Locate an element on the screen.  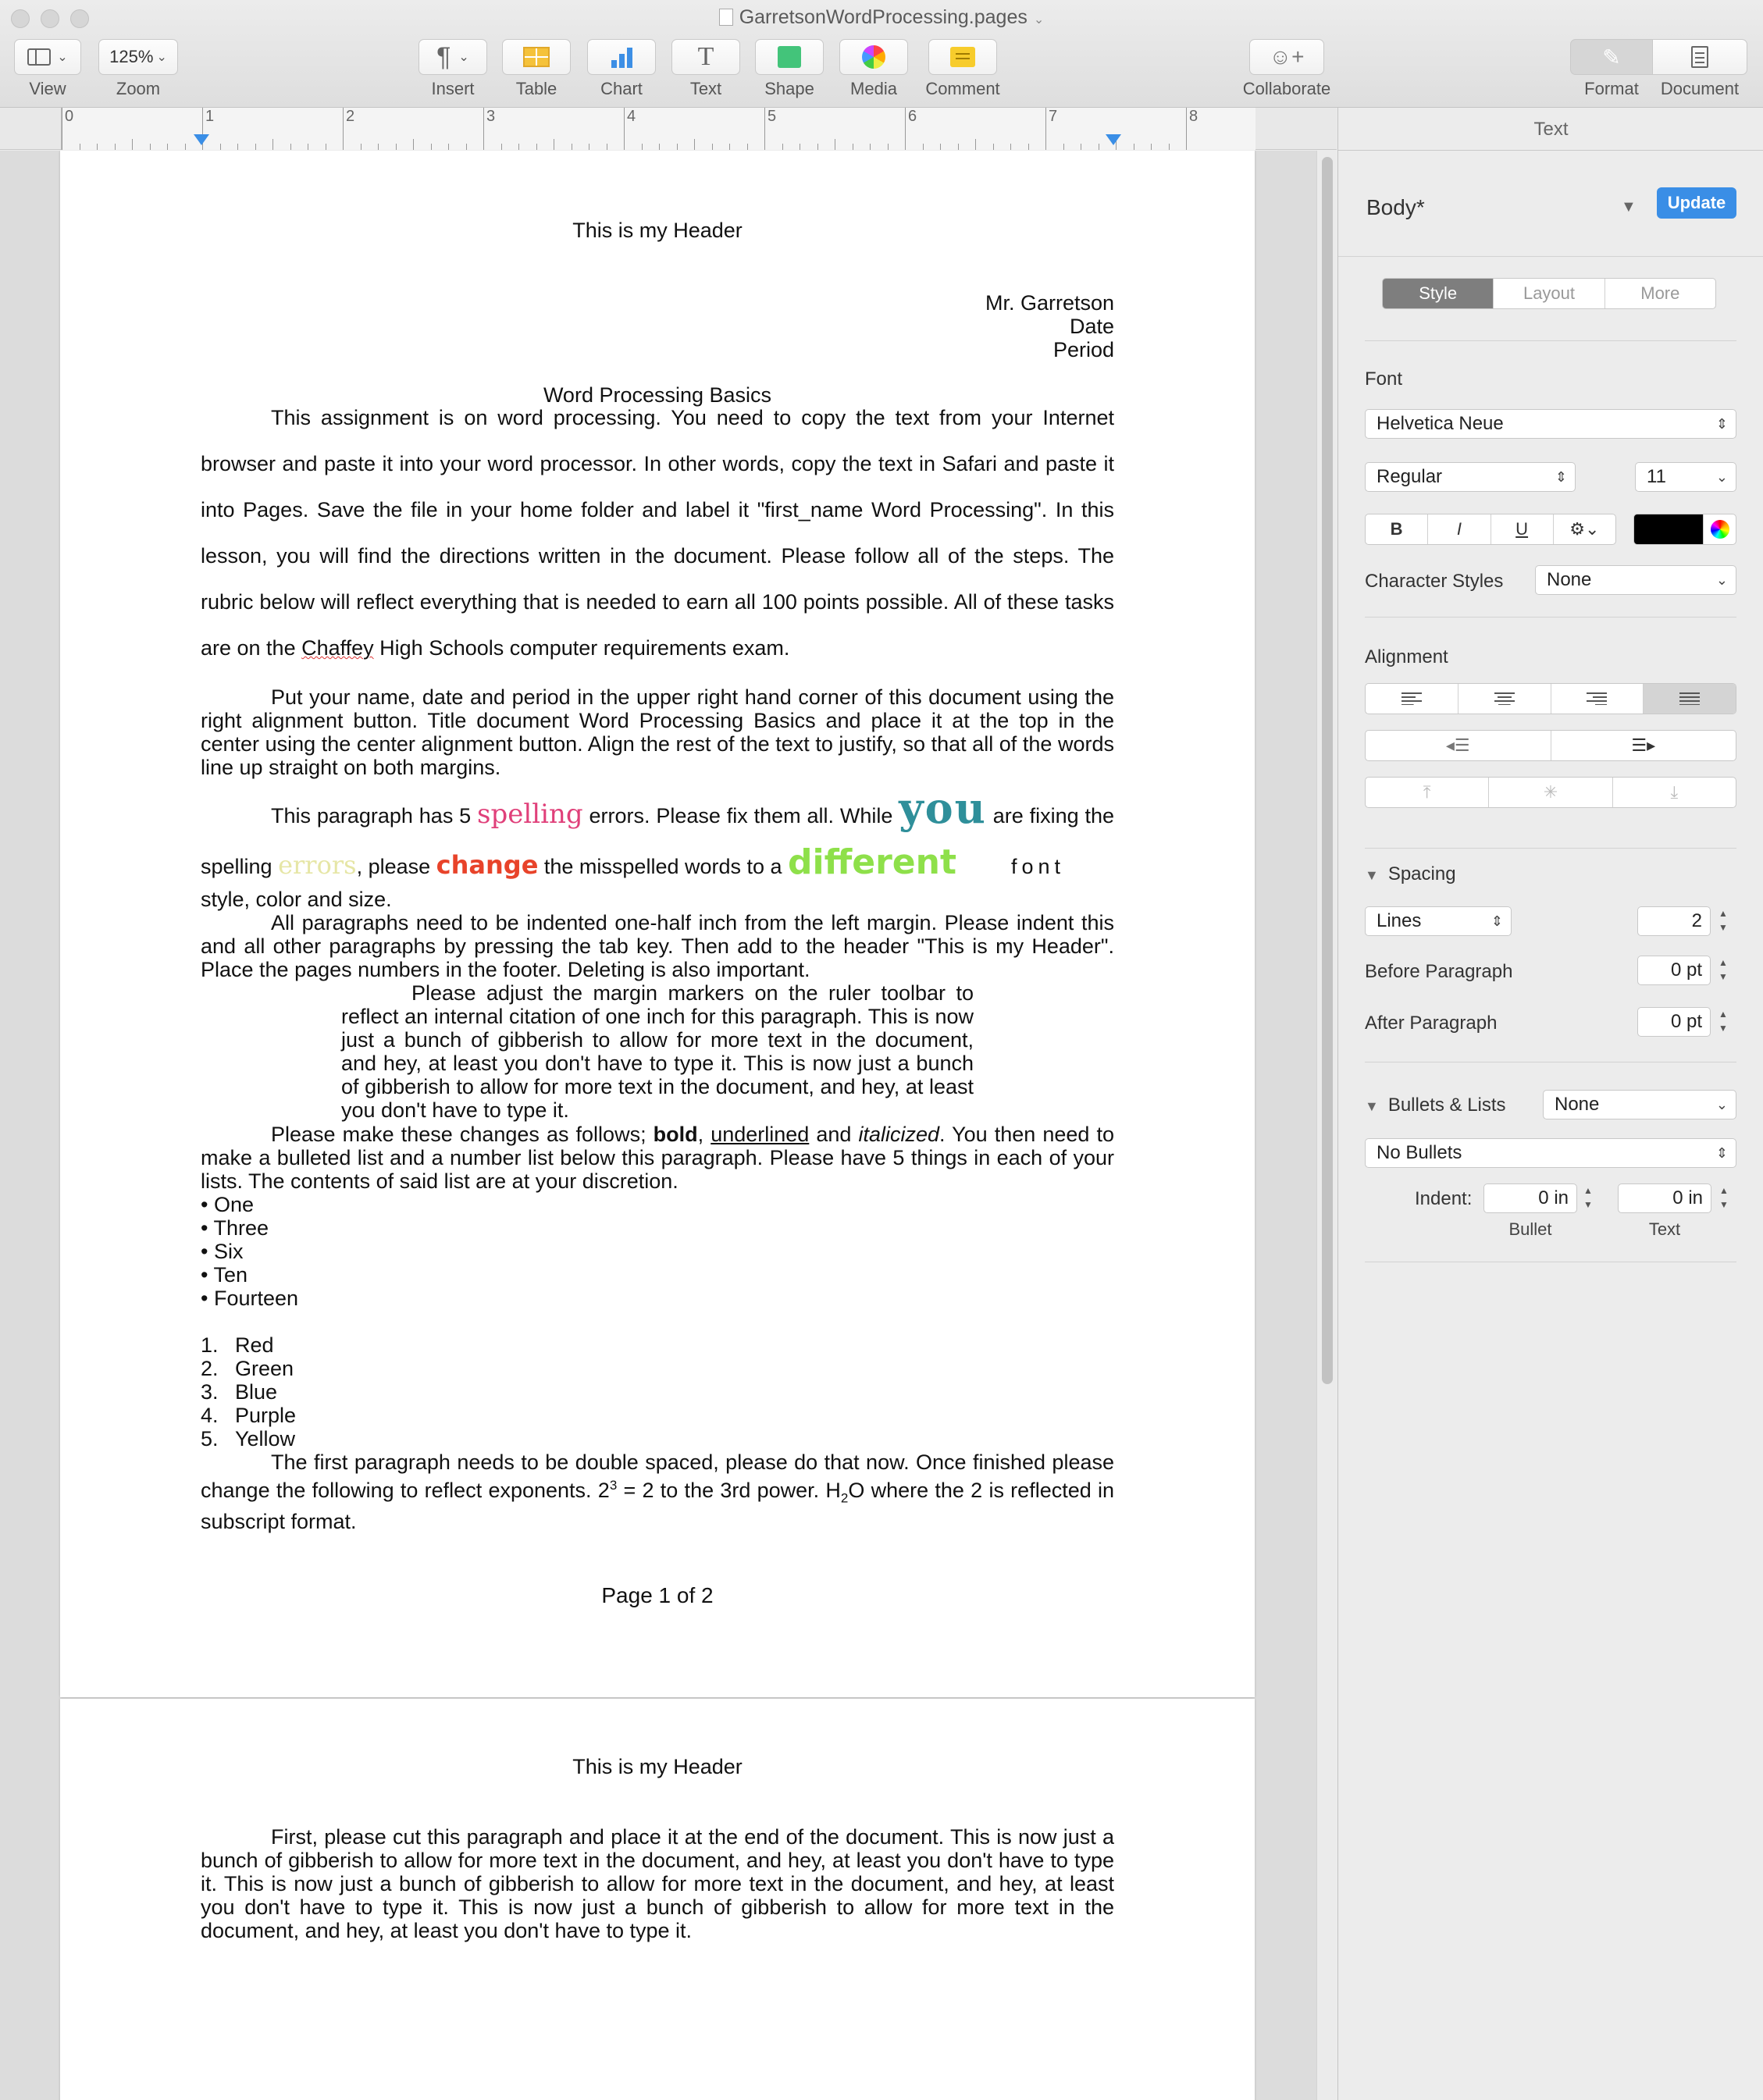
paragraph-3-end: style, color and size. is located at coordinates (657, 899).